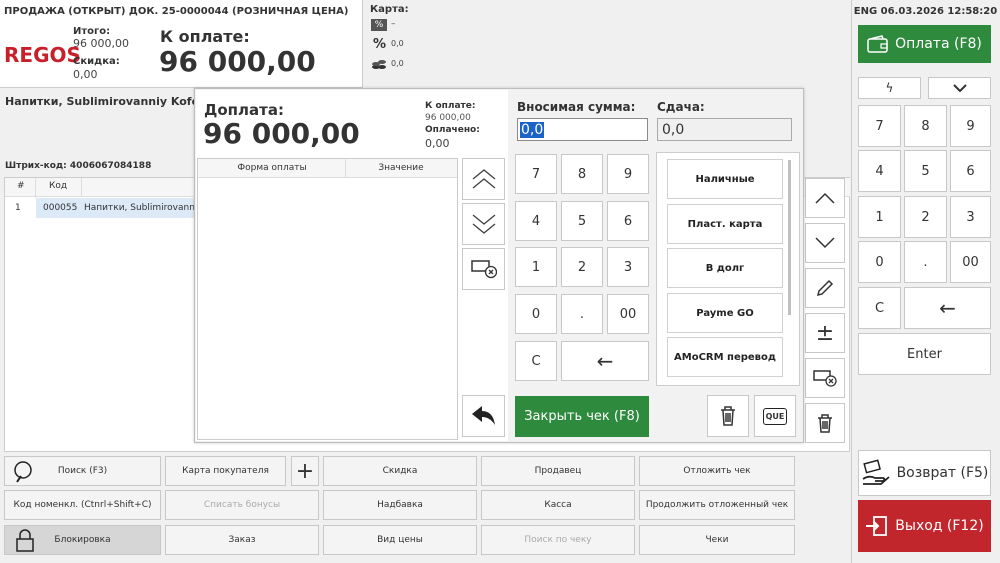  What do you see at coordinates (379, 65) in the screenshot?
I see `coins-icon` at bounding box center [379, 65].